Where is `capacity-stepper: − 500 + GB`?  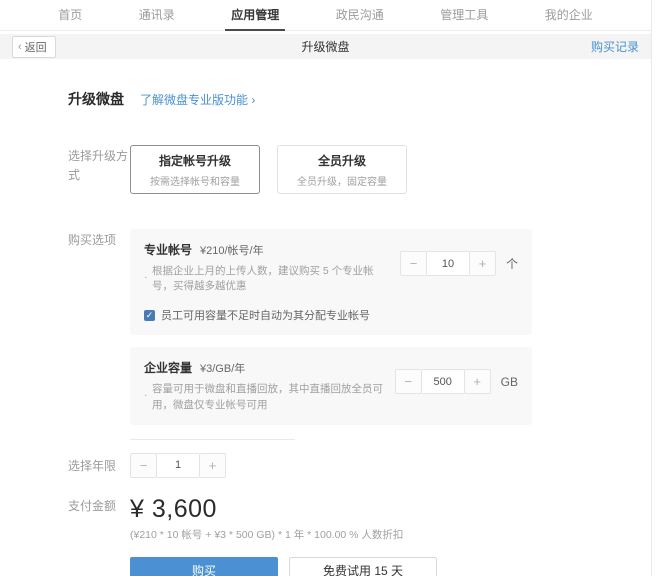
capacity-stepper: − 500 + GB is located at coordinates (456, 382).